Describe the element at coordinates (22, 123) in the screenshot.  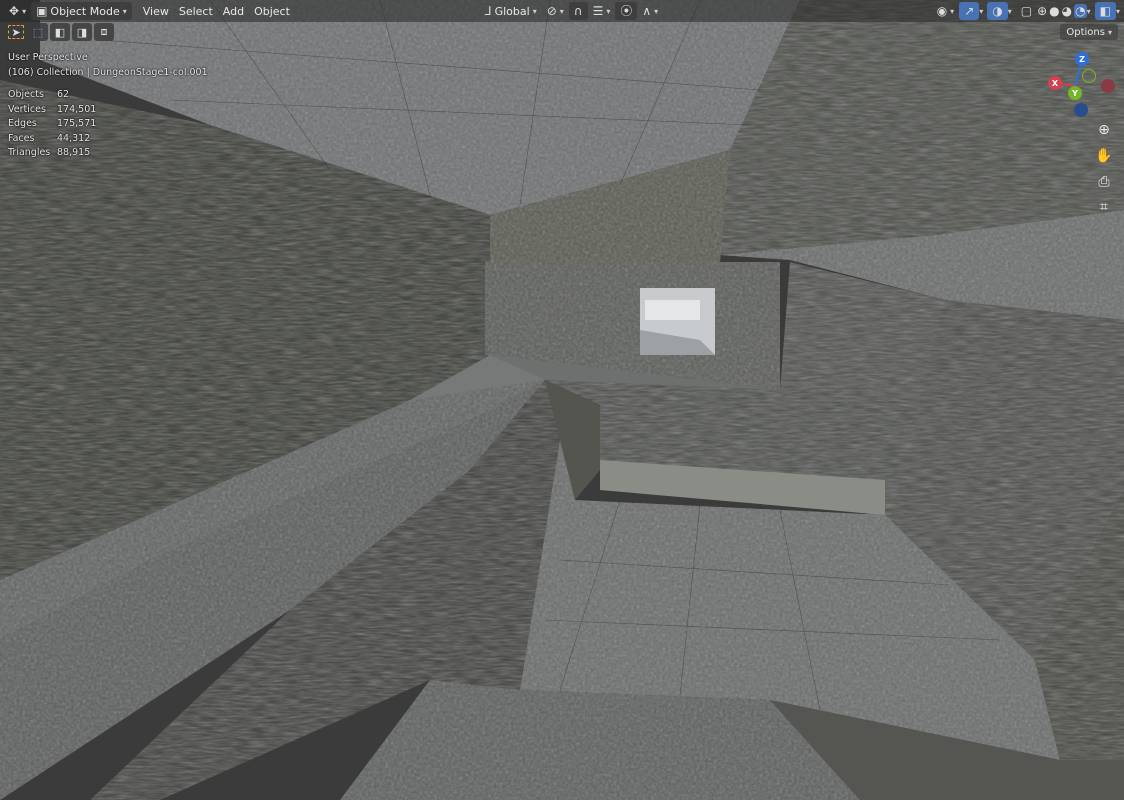
I see `stat-label: Edges` at that location.